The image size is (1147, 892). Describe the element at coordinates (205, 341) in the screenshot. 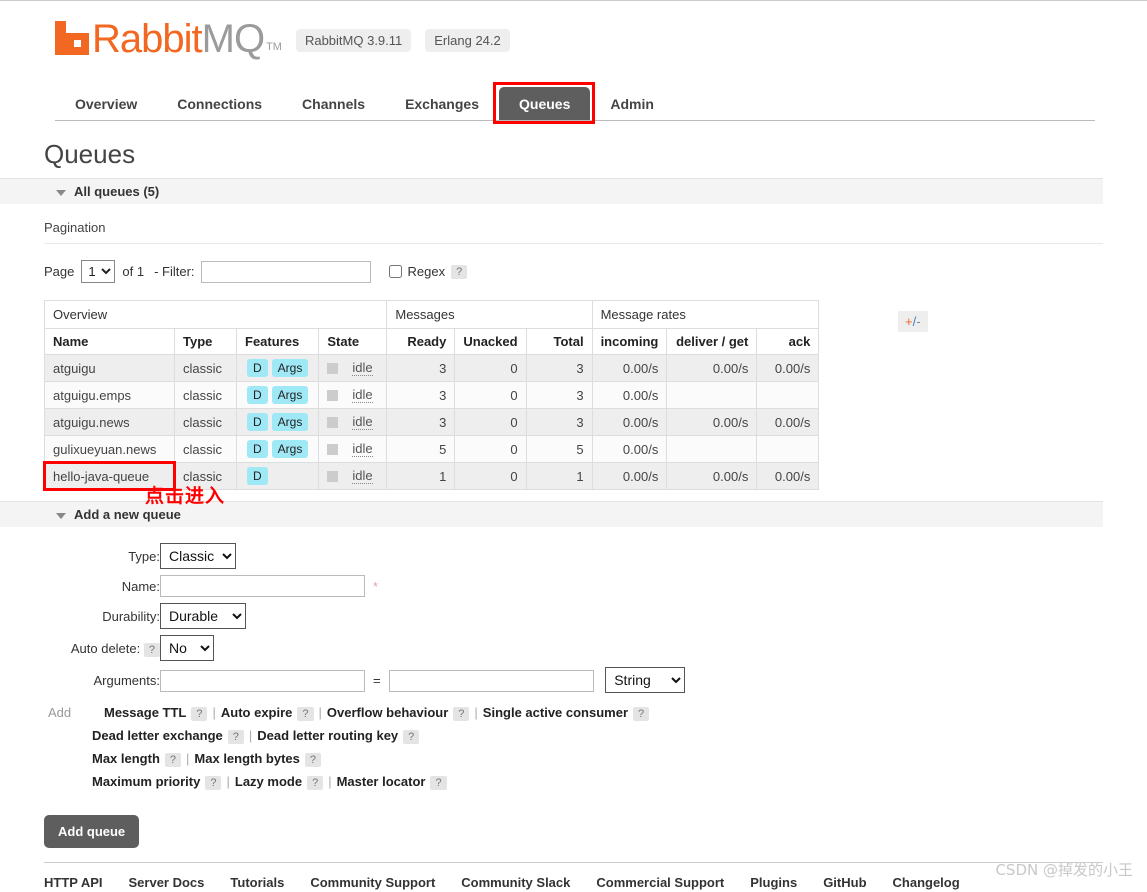

I see `col-type: Type` at that location.